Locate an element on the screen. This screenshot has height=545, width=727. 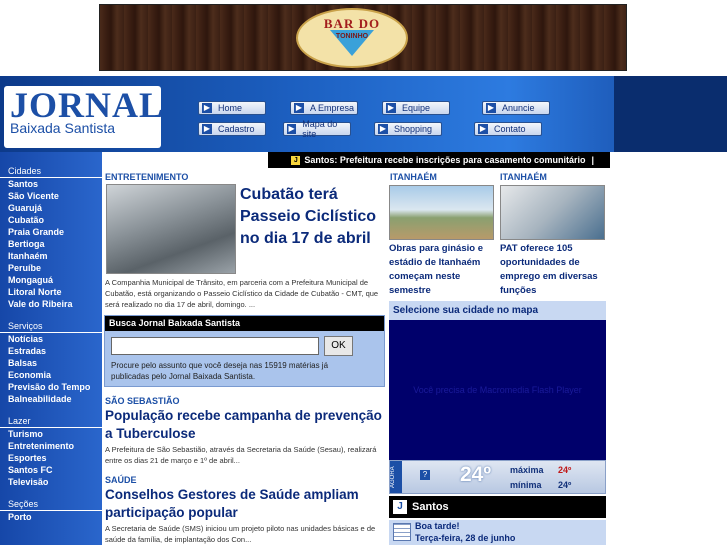
sidebar-item-itanhaem: Itanhaém is located at coordinates (51, 256).